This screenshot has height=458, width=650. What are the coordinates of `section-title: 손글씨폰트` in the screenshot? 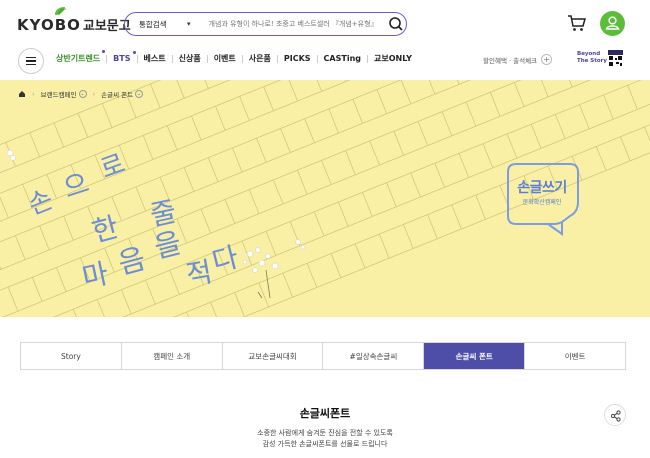 It's located at (325, 413).